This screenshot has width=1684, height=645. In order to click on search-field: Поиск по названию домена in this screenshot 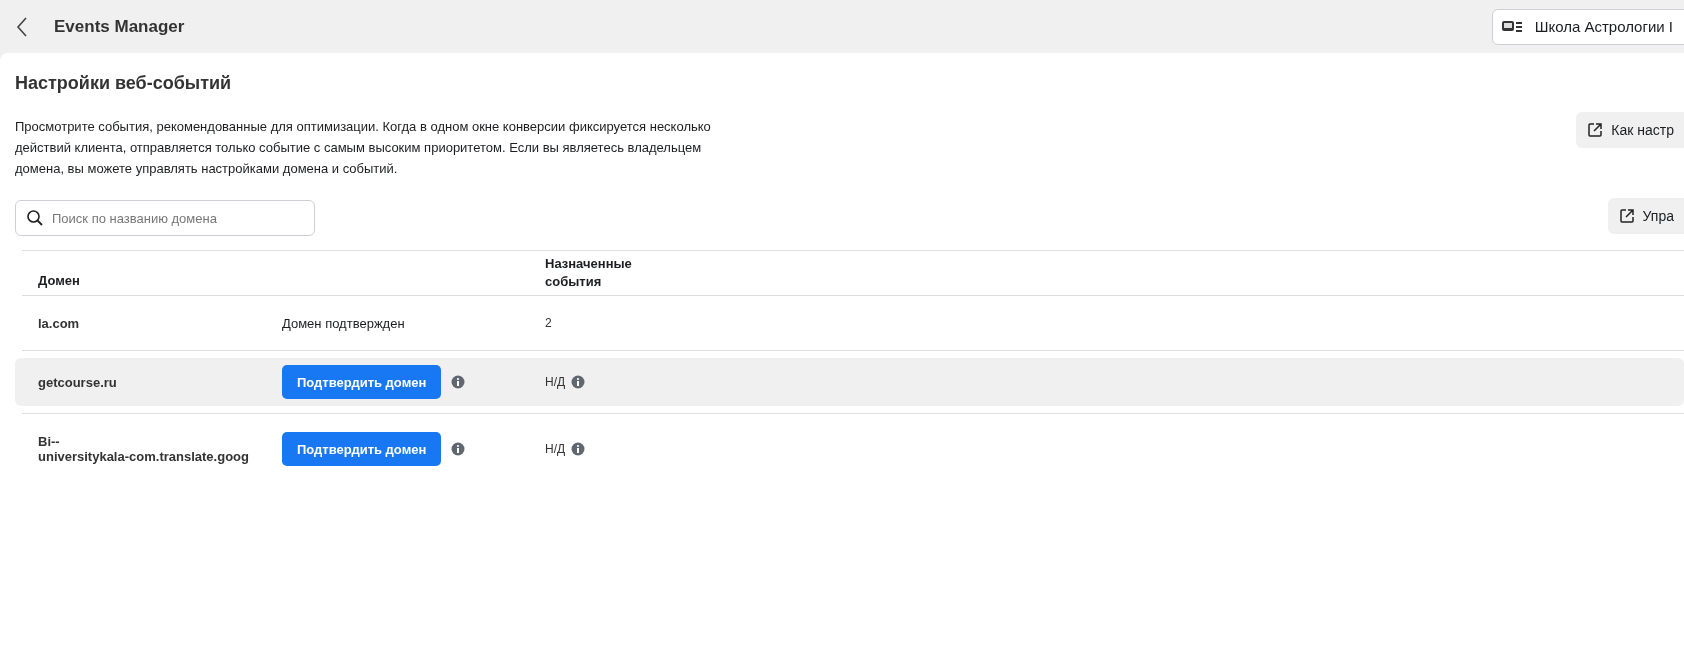, I will do `click(165, 218)`.